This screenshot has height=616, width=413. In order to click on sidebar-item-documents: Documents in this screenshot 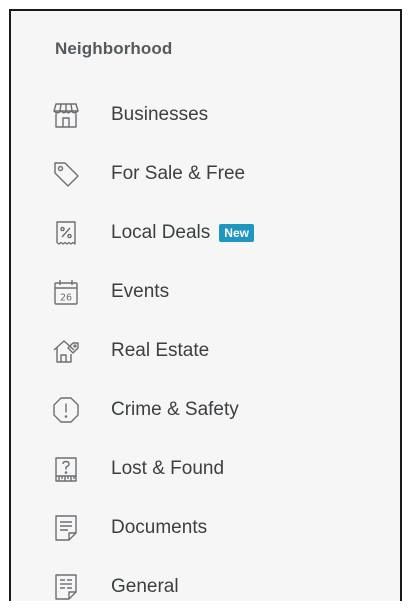, I will do `click(205, 527)`.